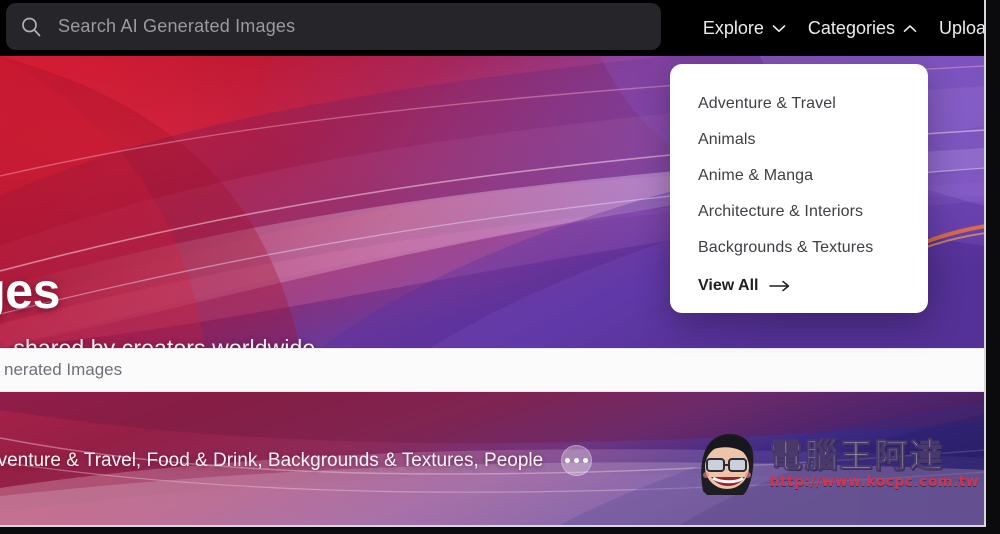  Describe the element at coordinates (851, 27) in the screenshot. I see `nav-item-label: Categories` at that location.